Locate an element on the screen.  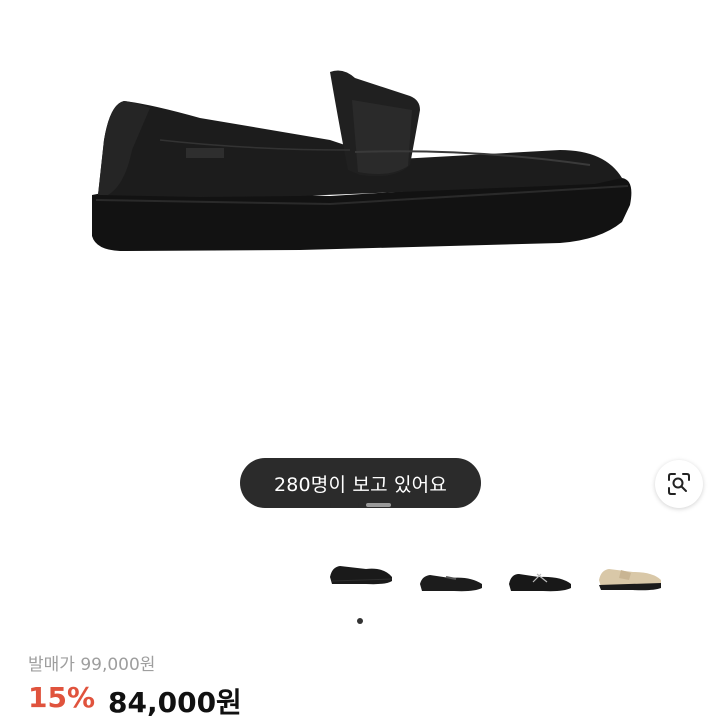
original-price: 발매가 99,000원 is located at coordinates (91, 662).